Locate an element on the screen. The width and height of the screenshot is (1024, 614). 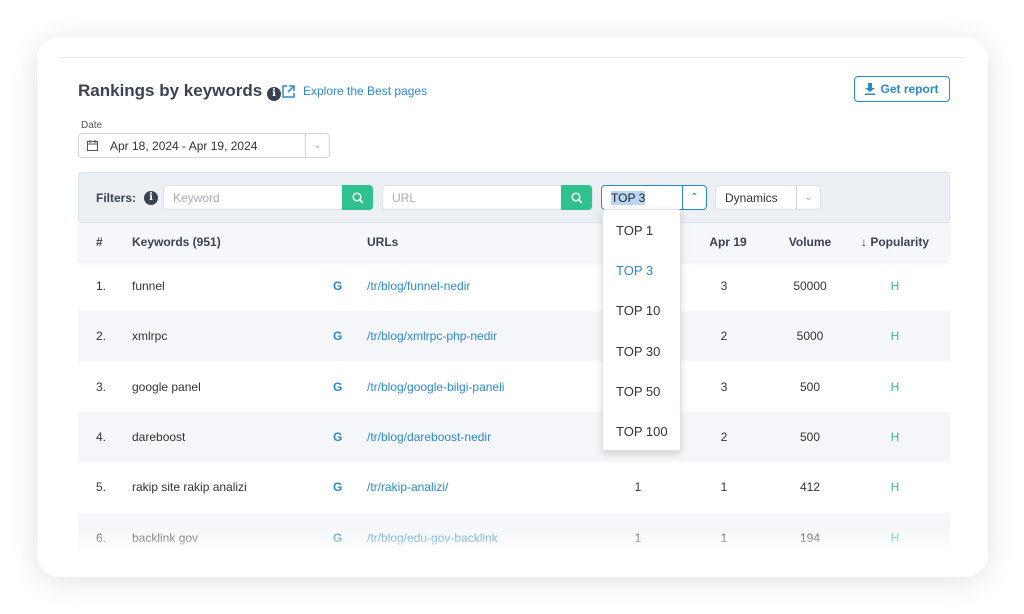
volume: 50000 is located at coordinates (810, 286).